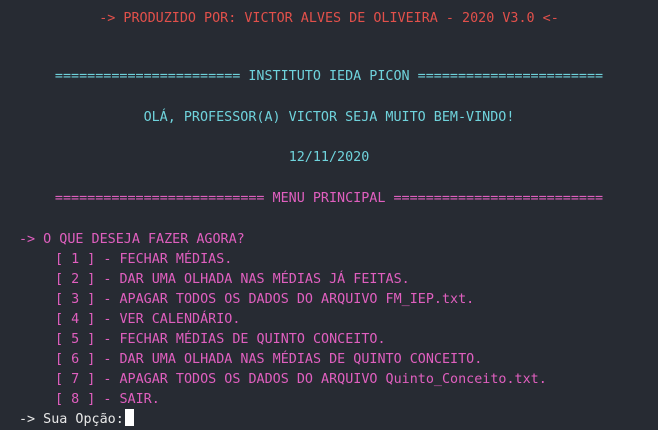 This screenshot has height=430, width=658. Describe the element at coordinates (129, 417) in the screenshot. I see `text-cursor` at that location.